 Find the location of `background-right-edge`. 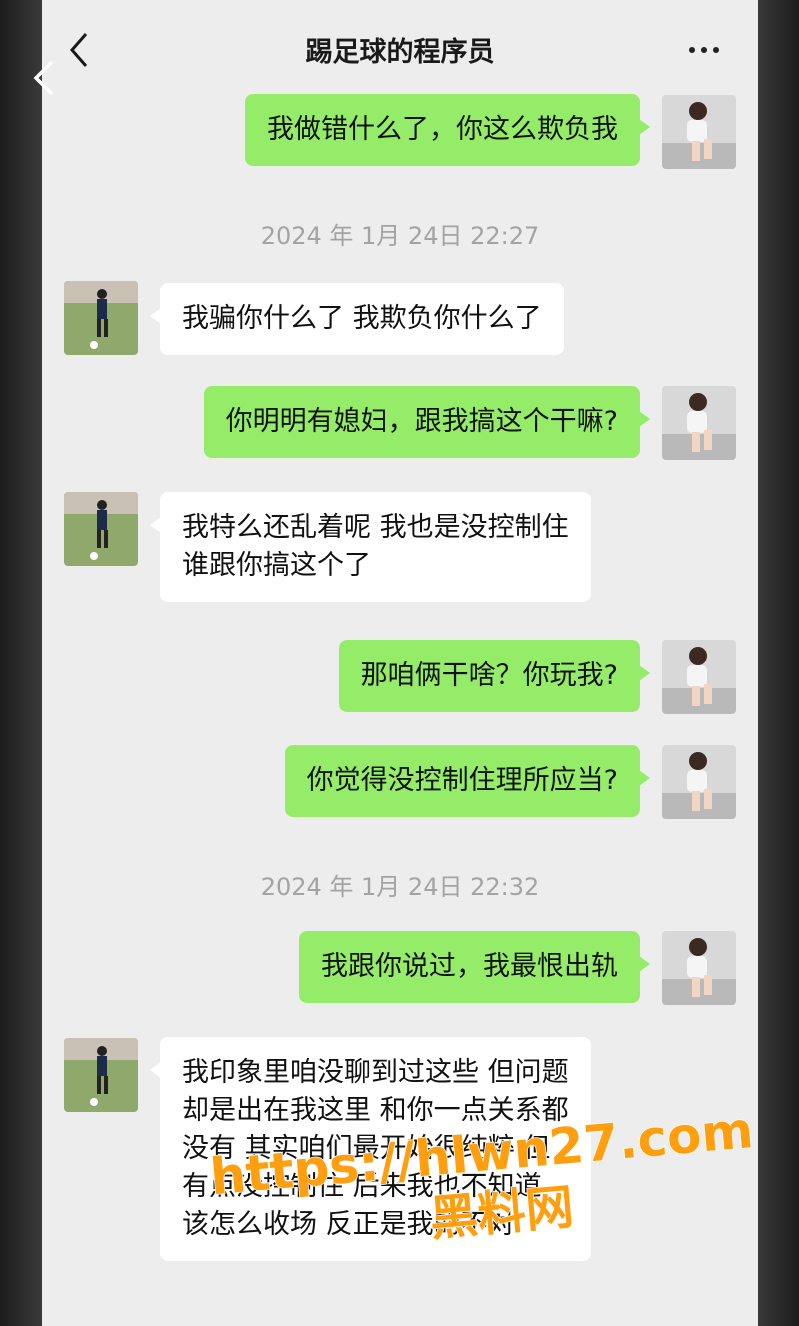

background-right-edge is located at coordinates (778, 663).